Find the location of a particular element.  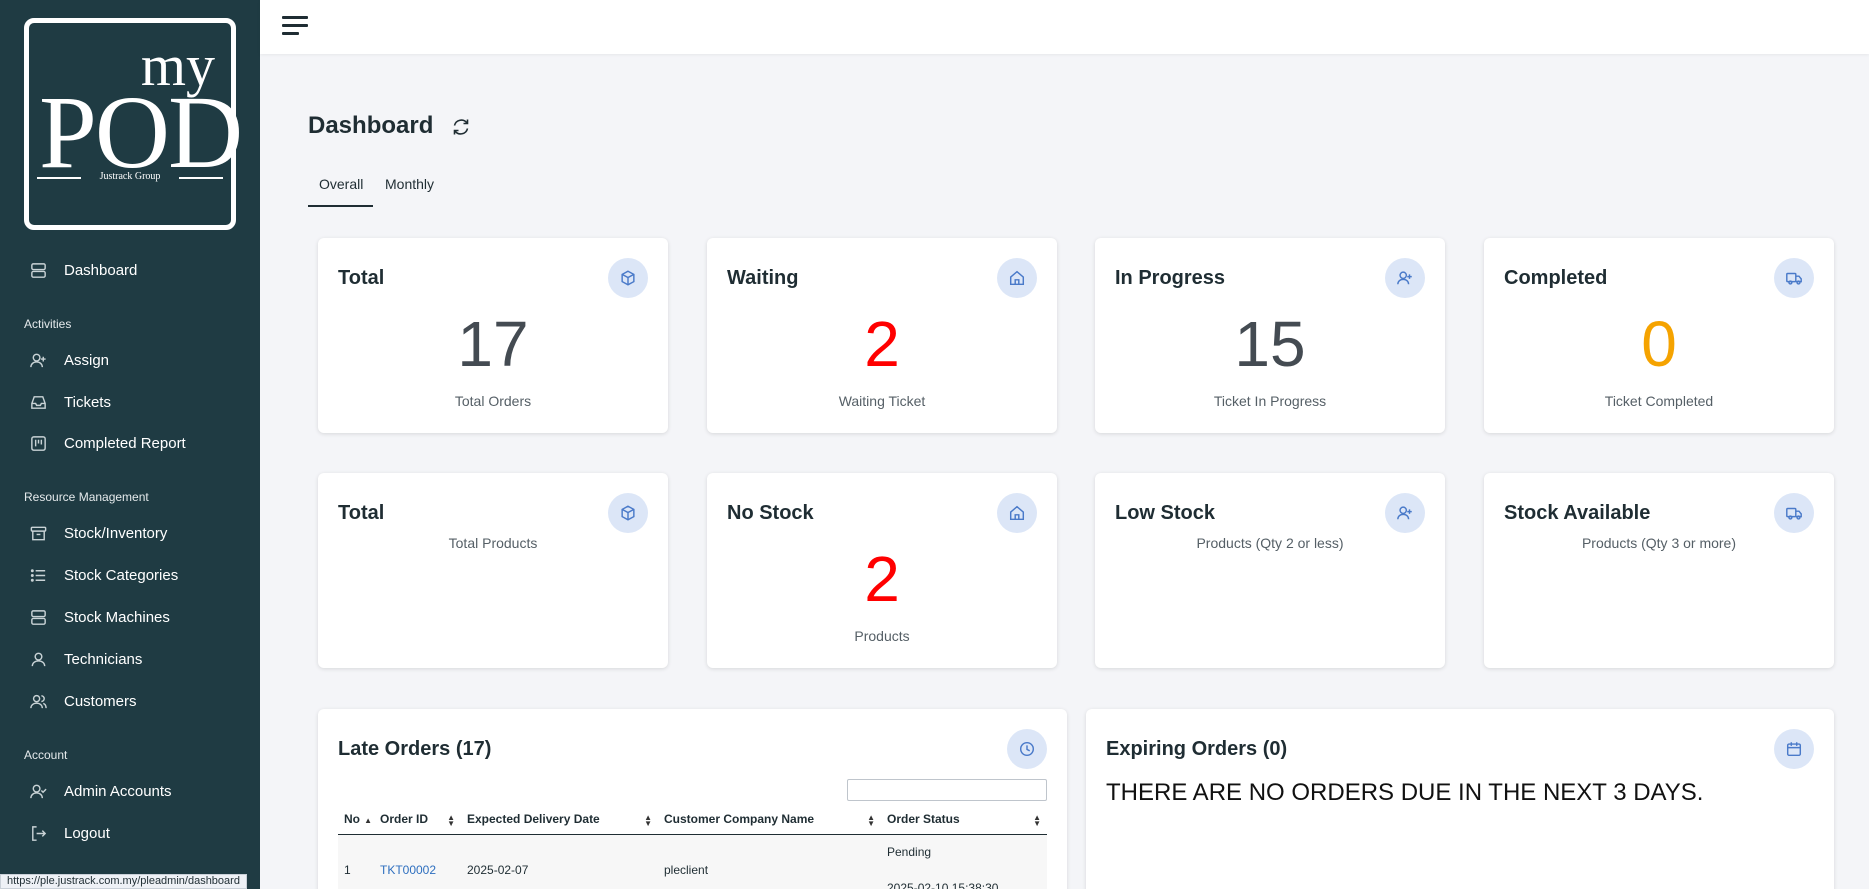

card-title: Waiting is located at coordinates (763, 278).